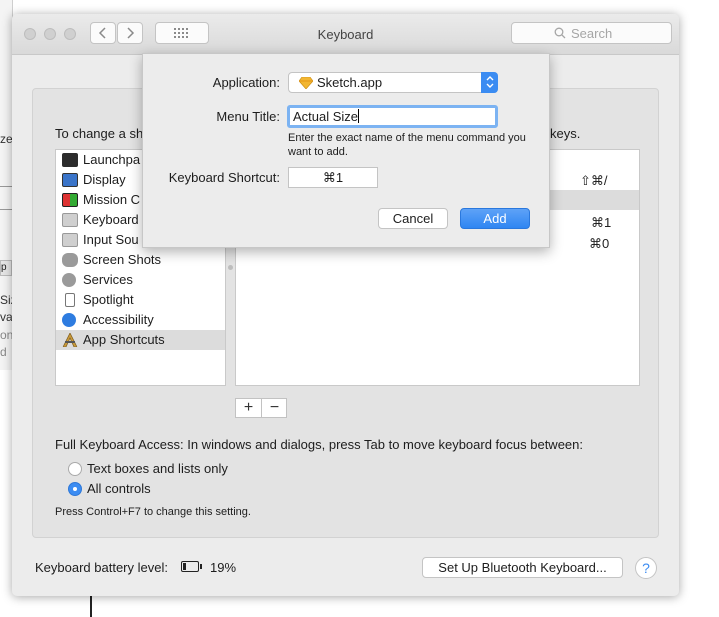 This screenshot has width=719, height=617. I want to click on radio-text-boxes, so click(75, 469).